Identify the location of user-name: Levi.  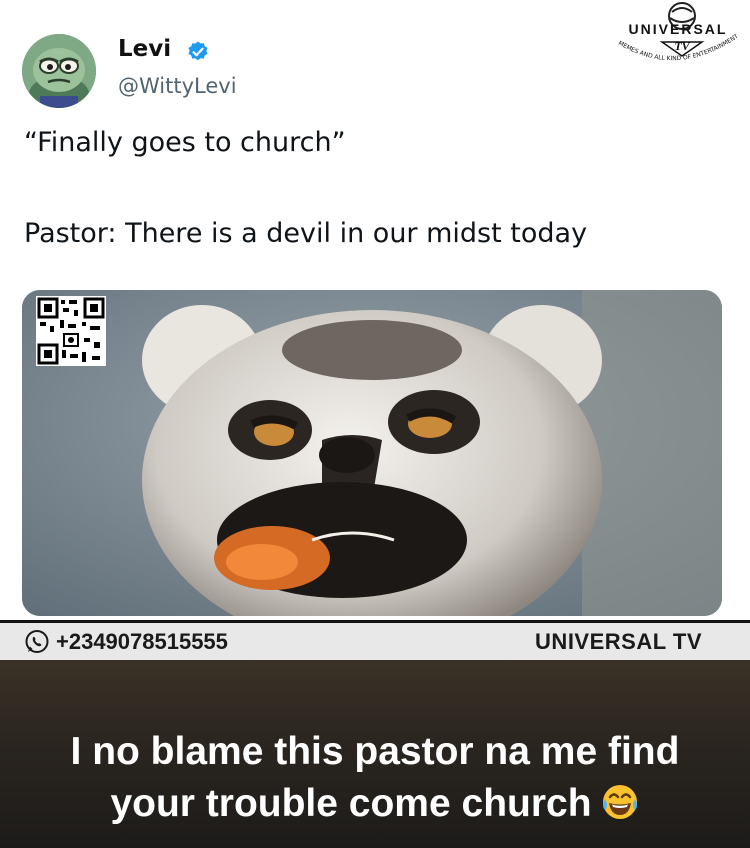
(144, 49).